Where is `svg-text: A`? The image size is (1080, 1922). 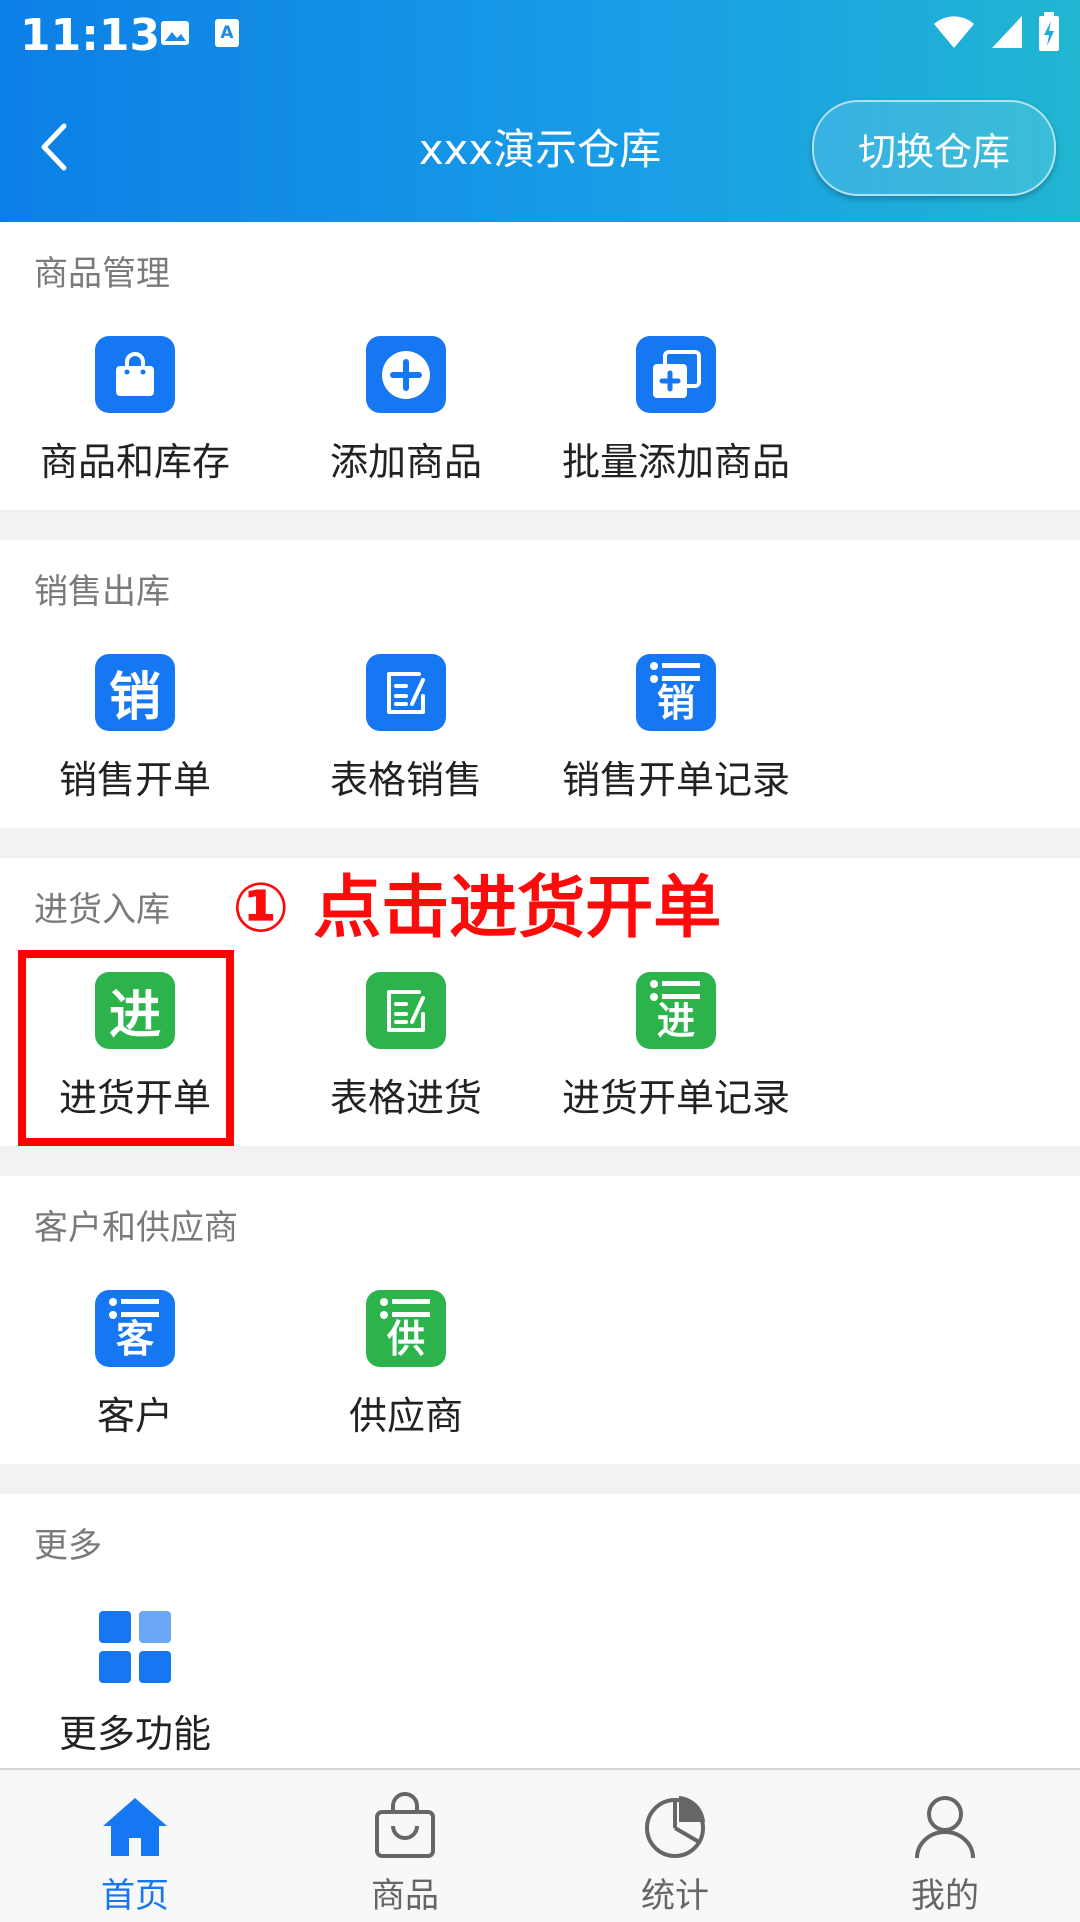 svg-text: A is located at coordinates (227, 33).